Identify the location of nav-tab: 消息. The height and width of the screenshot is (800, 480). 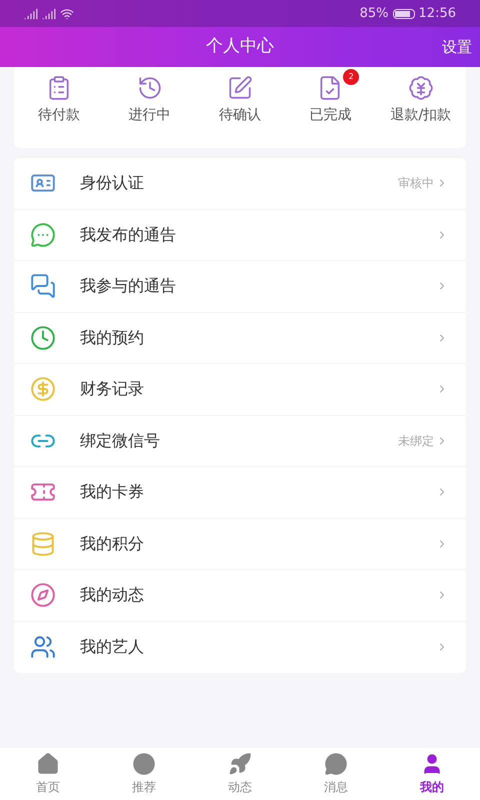
(336, 774).